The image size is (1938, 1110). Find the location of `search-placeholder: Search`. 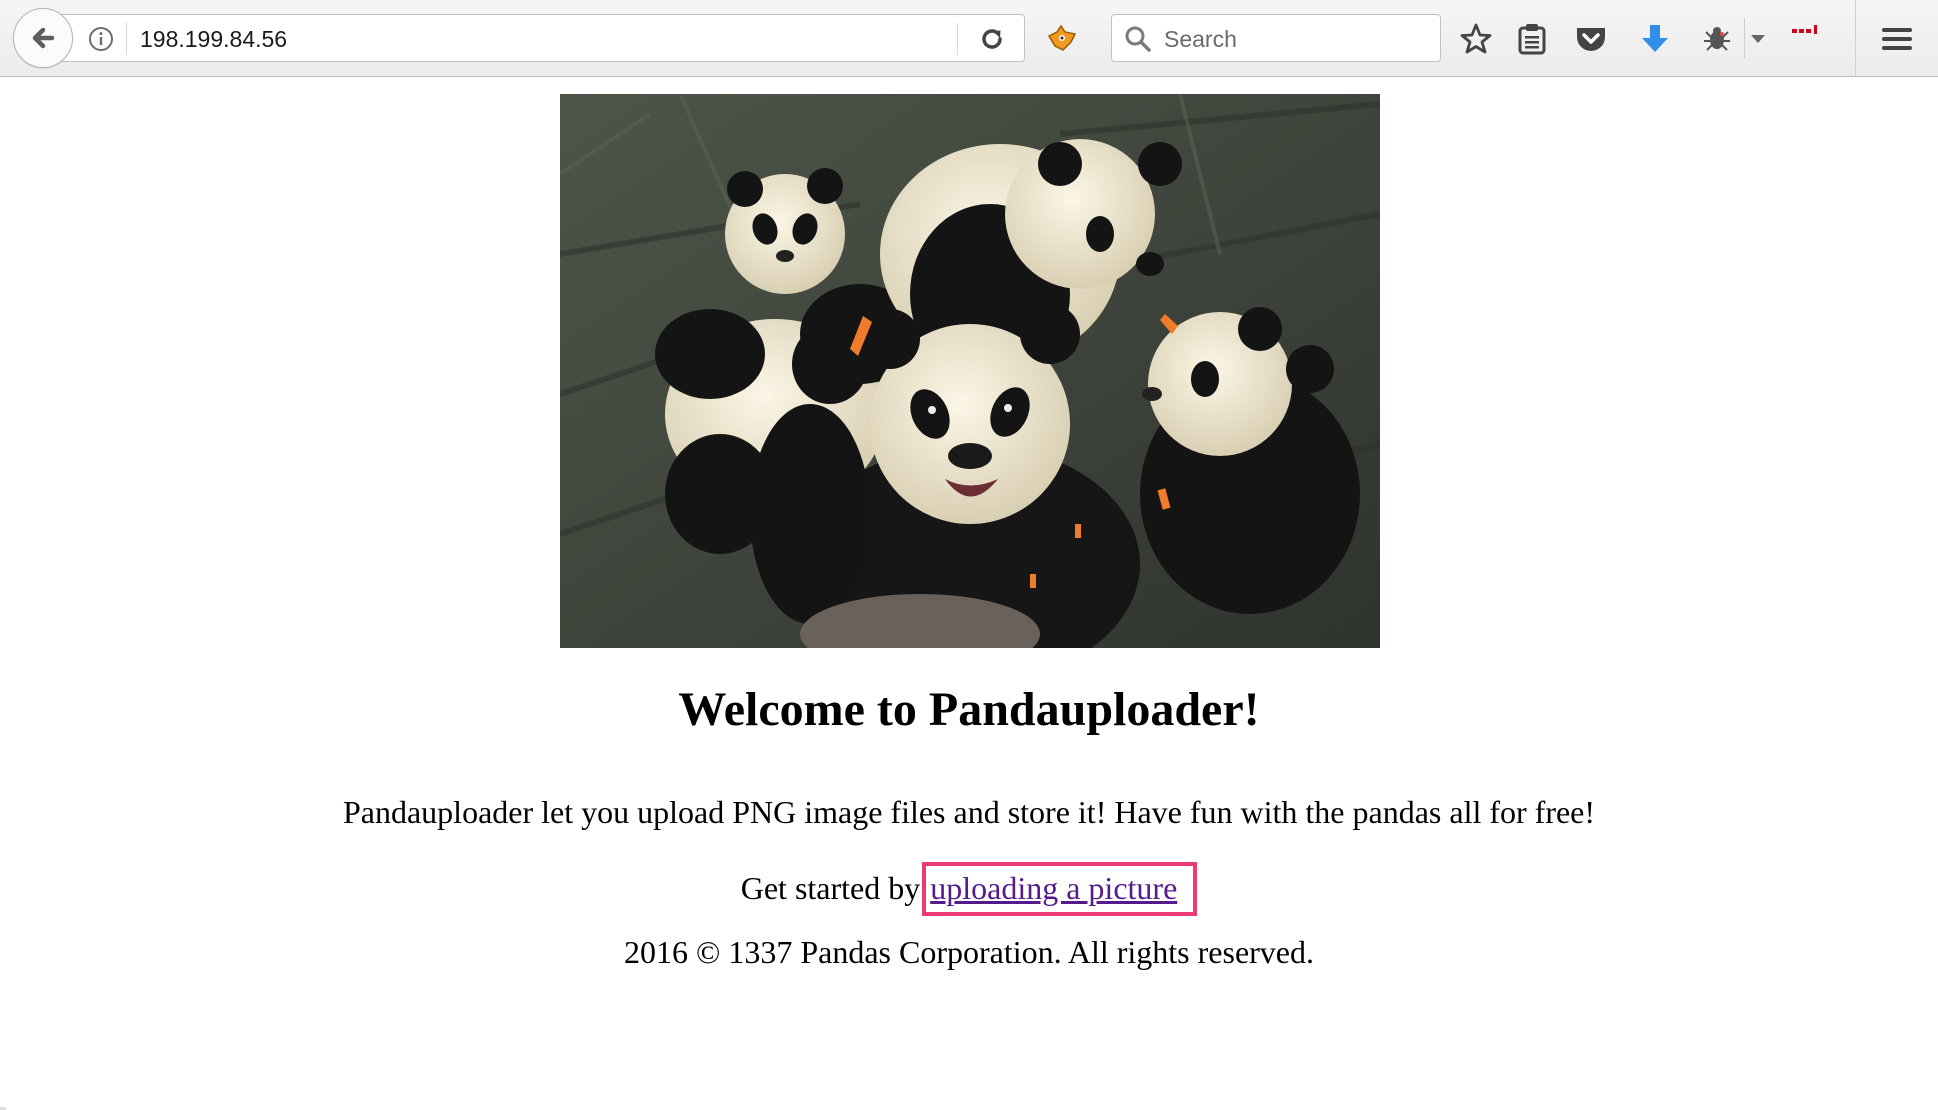

search-placeholder: Search is located at coordinates (1200, 39).